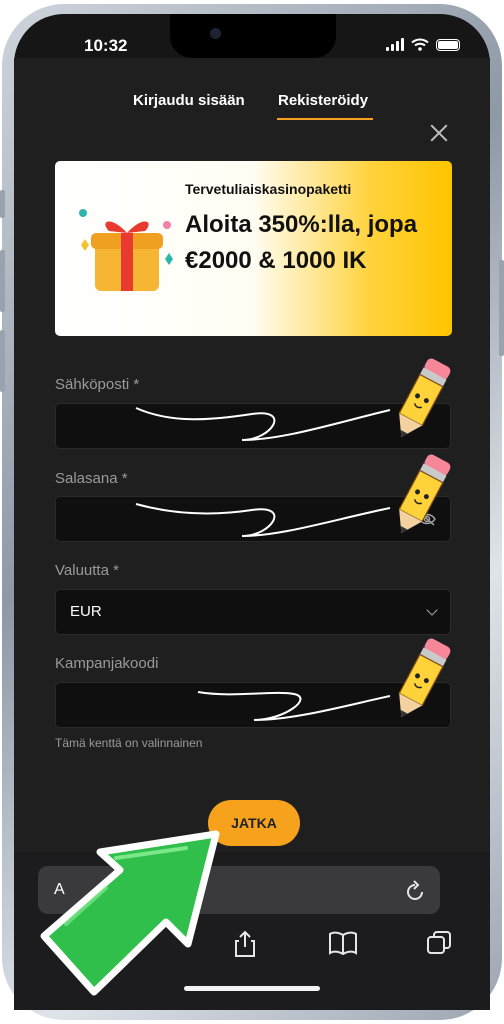  Describe the element at coordinates (215, 33) in the screenshot. I see `camera` at that location.